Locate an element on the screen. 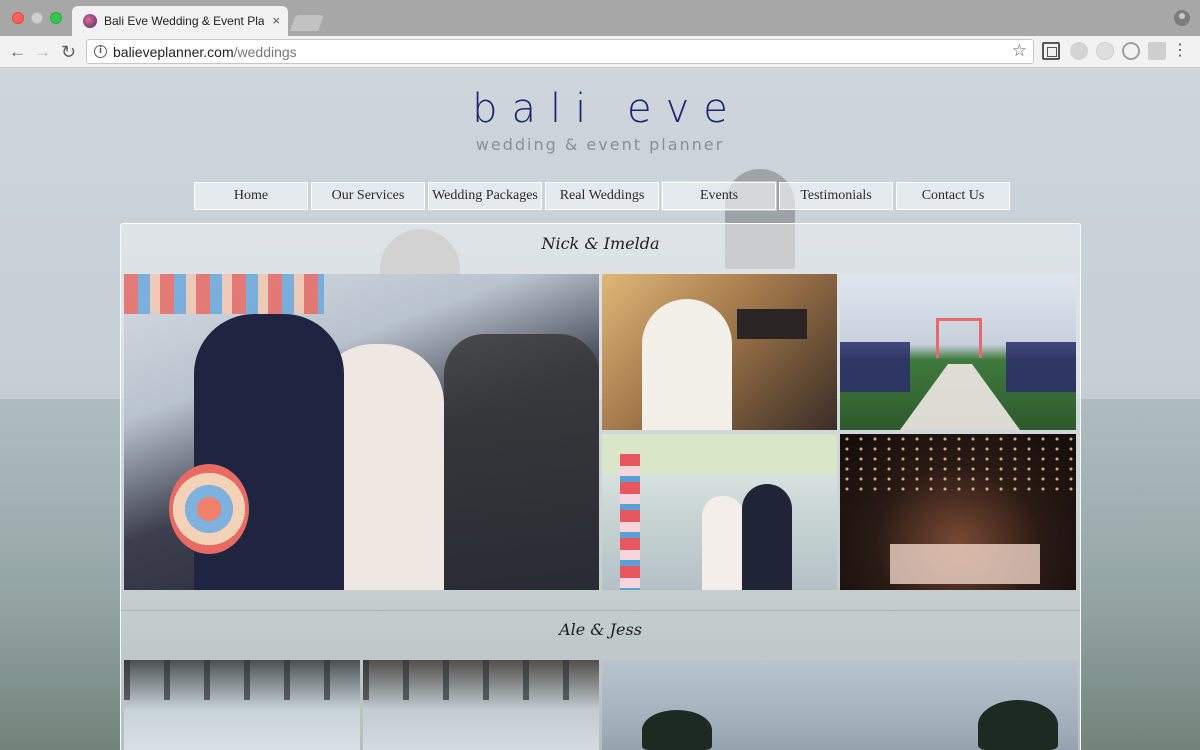 This screenshot has height=750, width=1200. reload-icon: ↻ is located at coordinates (68, 52).